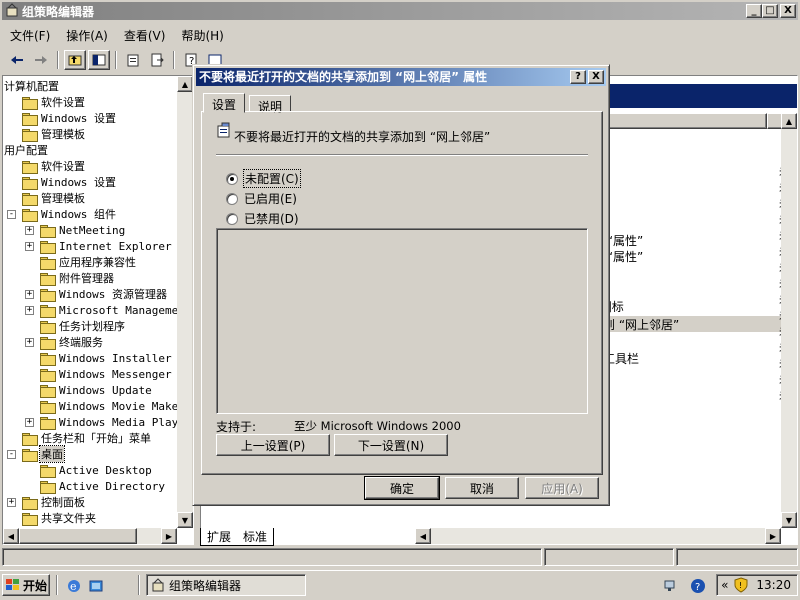 The image size is (800, 600). Describe the element at coordinates (789, 320) in the screenshot. I see `details-vertical-scrollbar: ▲ ▼` at that location.